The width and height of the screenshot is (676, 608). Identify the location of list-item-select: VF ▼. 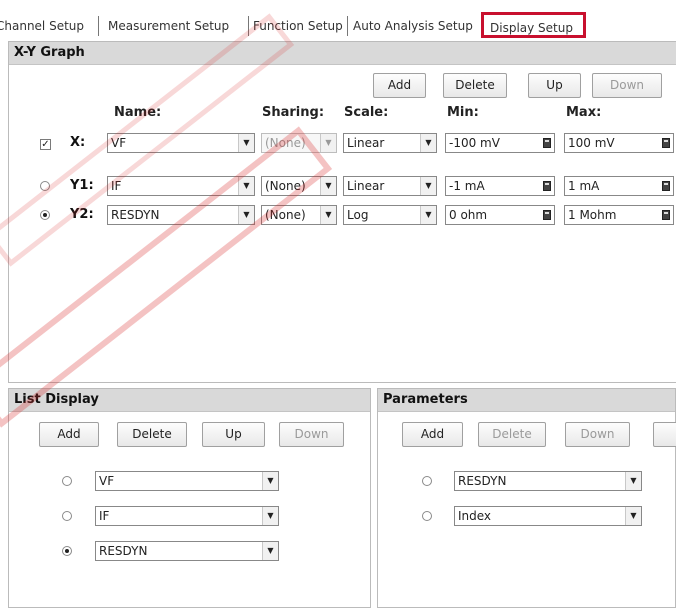
(187, 481).